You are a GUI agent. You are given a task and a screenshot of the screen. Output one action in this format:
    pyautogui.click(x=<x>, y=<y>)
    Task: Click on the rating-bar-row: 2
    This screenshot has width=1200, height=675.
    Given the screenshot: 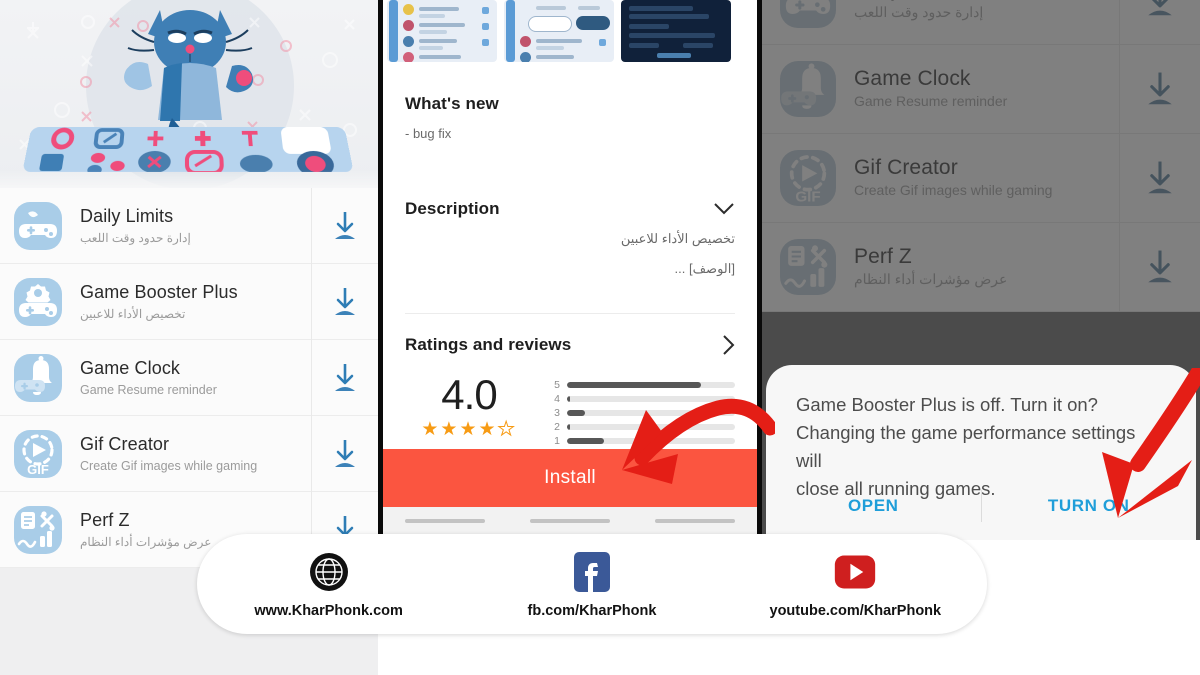 What is the action you would take?
    pyautogui.click(x=642, y=427)
    